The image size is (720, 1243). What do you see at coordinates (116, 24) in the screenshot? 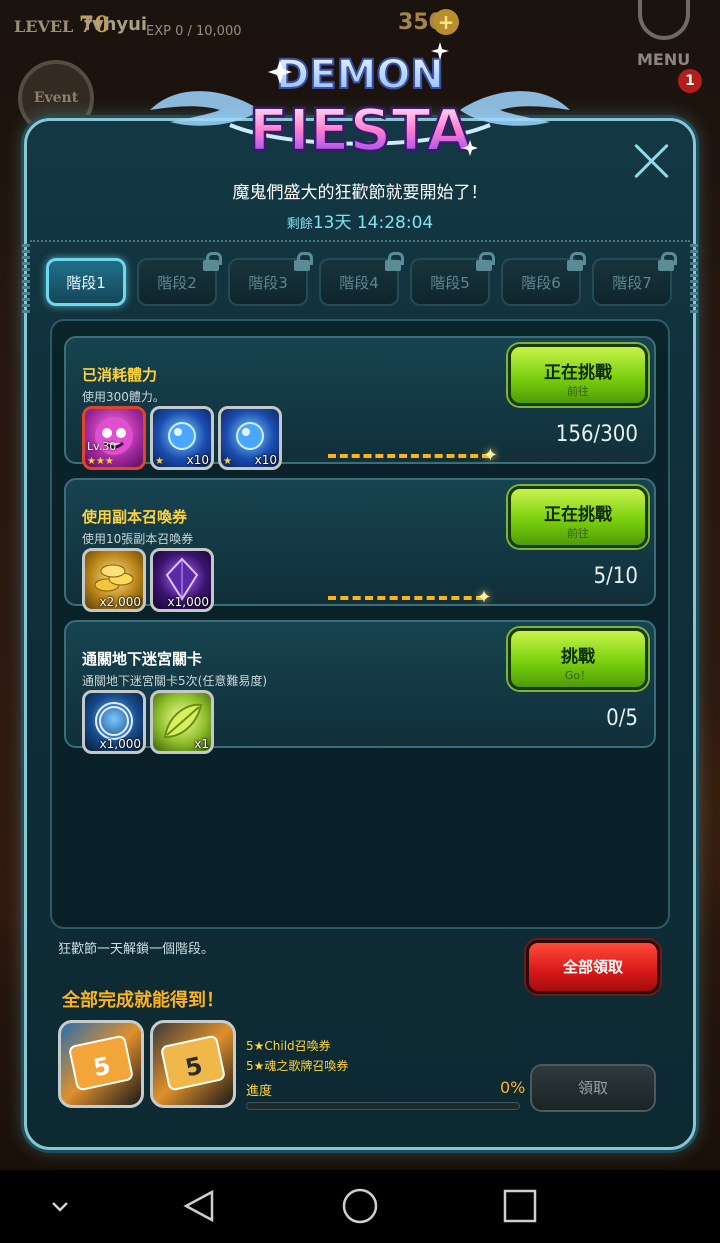
I see `player-name: fvhyui` at bounding box center [116, 24].